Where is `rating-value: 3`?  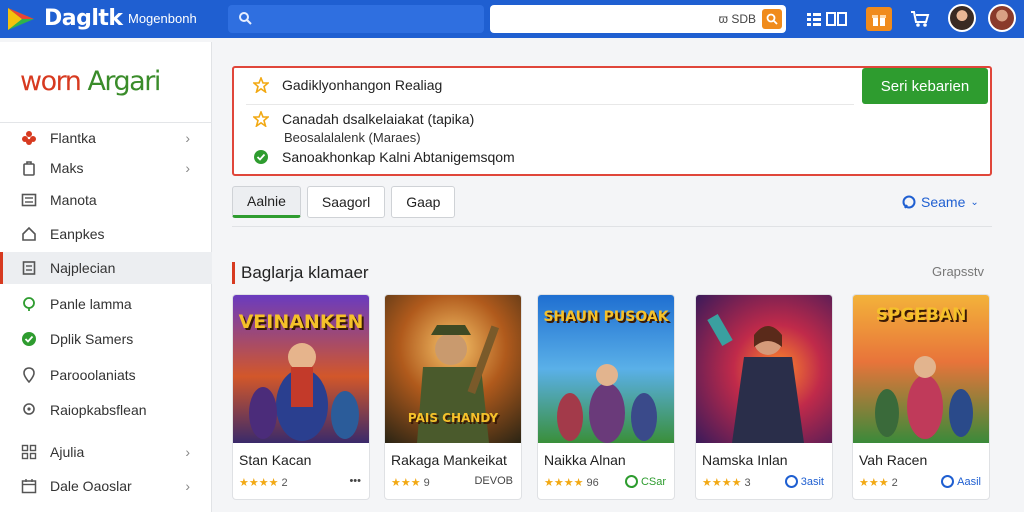 rating-value: 3 is located at coordinates (747, 483).